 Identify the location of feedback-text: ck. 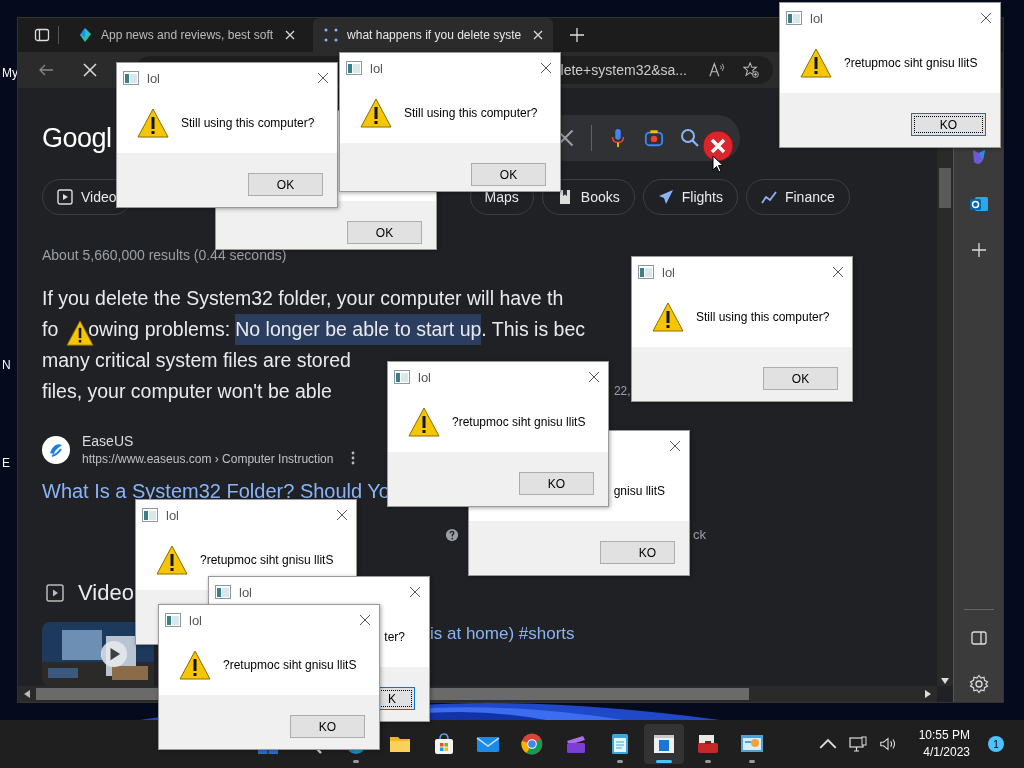
(699, 534).